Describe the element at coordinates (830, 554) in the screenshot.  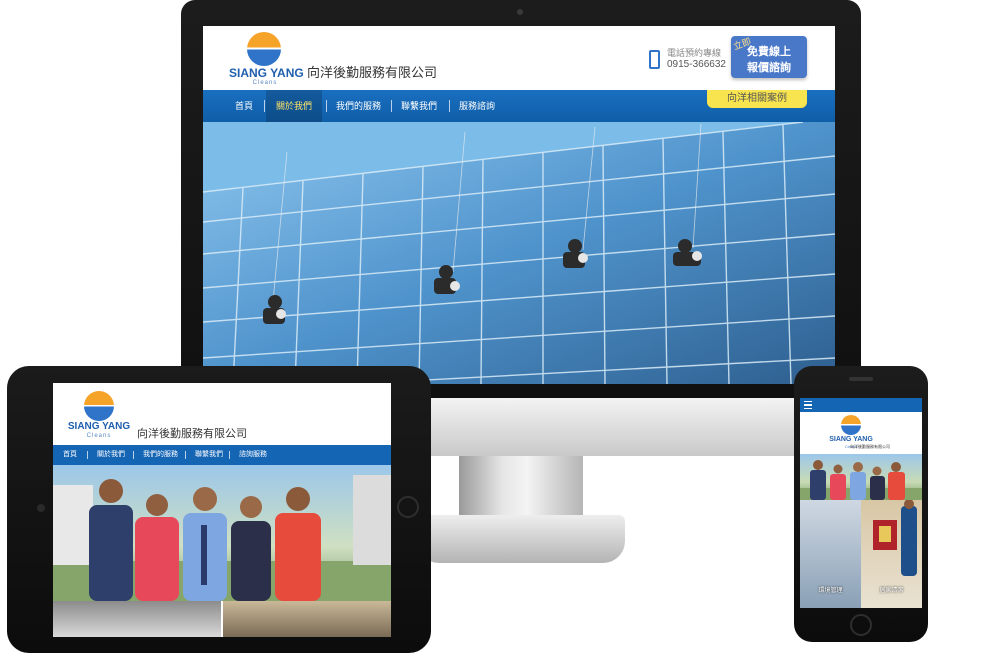
I see `service-tile-environment: 環境管理` at that location.